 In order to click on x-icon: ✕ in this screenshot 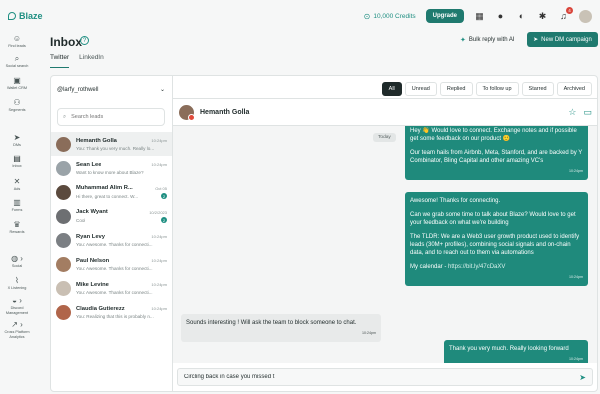, I will do `click(17, 181)`.